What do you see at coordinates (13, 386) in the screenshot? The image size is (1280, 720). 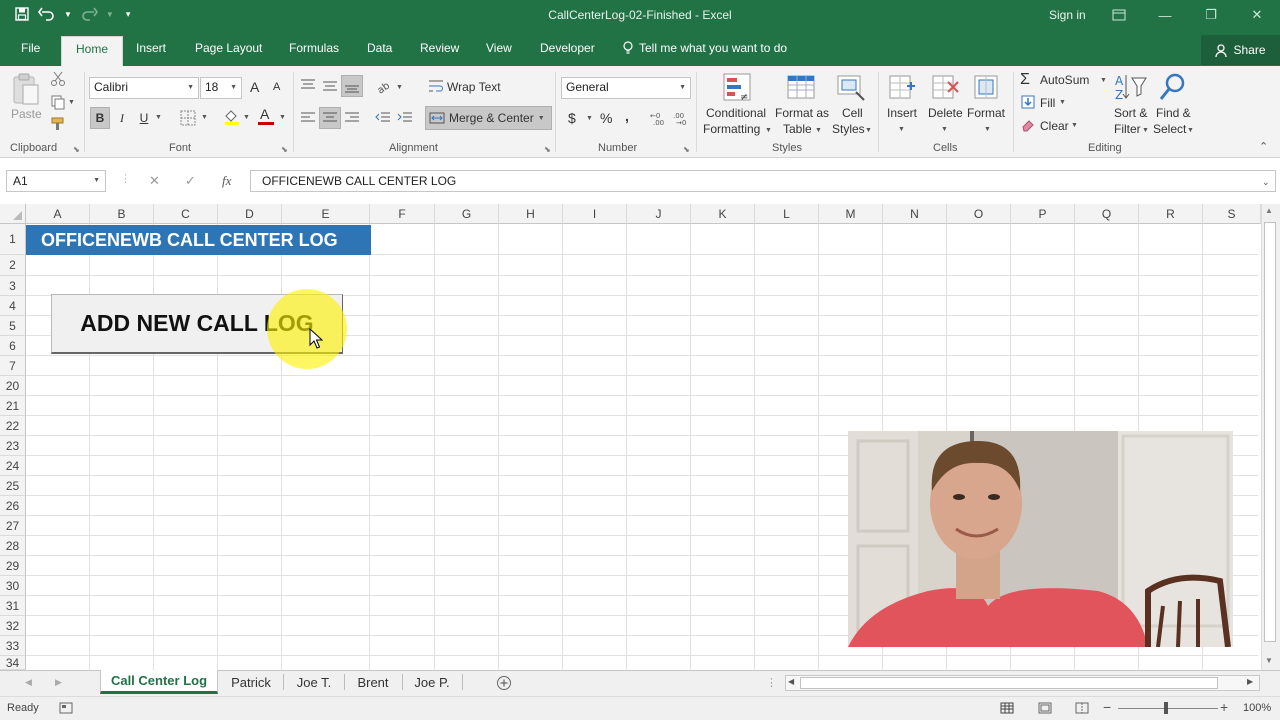 I see `row-header: 20` at bounding box center [13, 386].